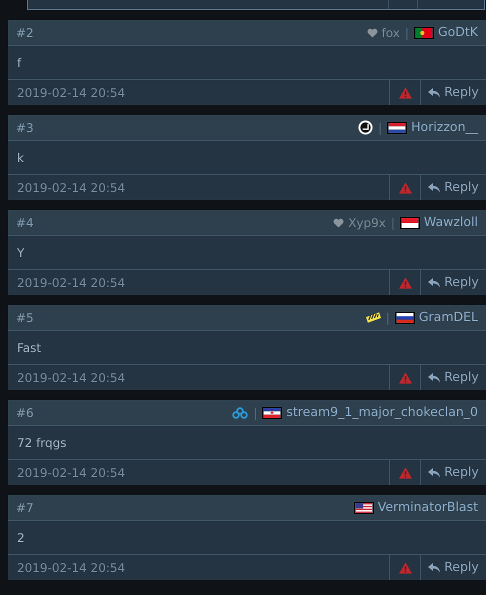  What do you see at coordinates (25, 128) in the screenshot?
I see `post-number: #3` at bounding box center [25, 128].